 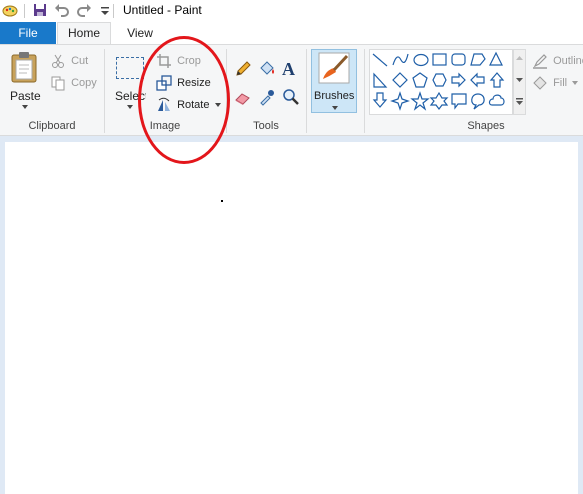 What do you see at coordinates (420, 101) in the screenshot?
I see `five-point-star-shape-icon` at bounding box center [420, 101].